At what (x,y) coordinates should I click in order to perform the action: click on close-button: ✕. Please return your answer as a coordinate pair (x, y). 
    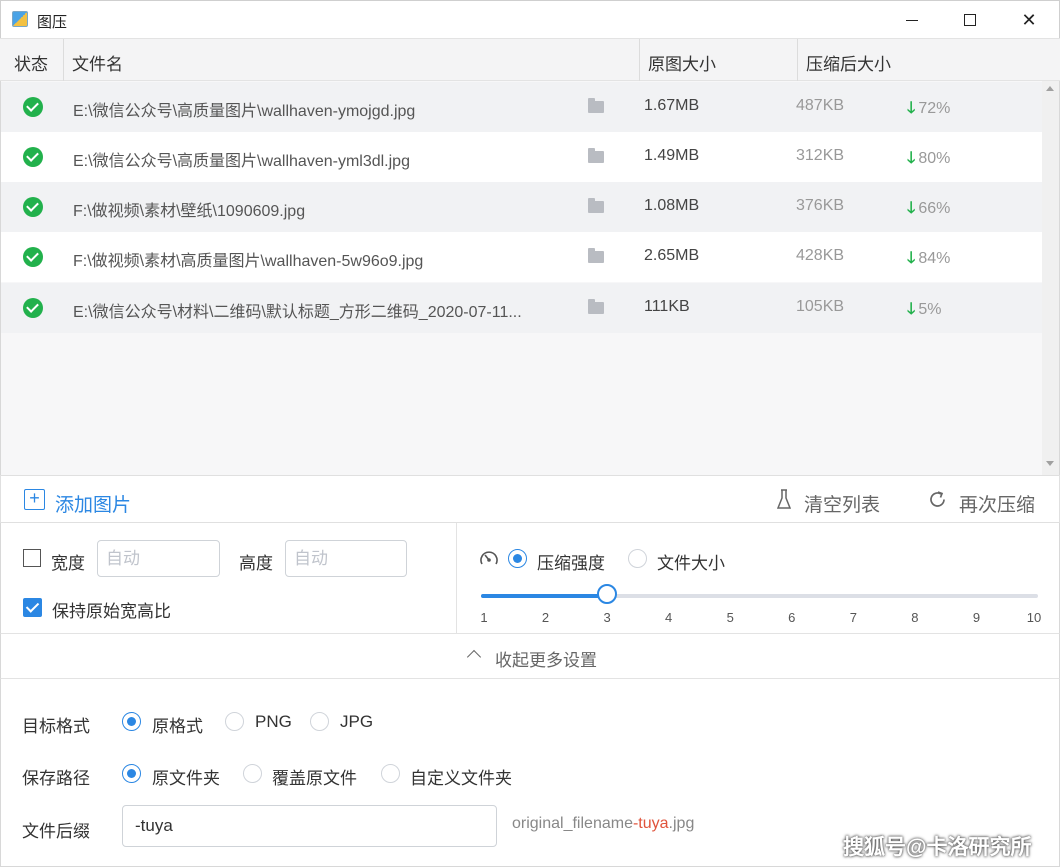
    Looking at the image, I should click on (1029, 20).